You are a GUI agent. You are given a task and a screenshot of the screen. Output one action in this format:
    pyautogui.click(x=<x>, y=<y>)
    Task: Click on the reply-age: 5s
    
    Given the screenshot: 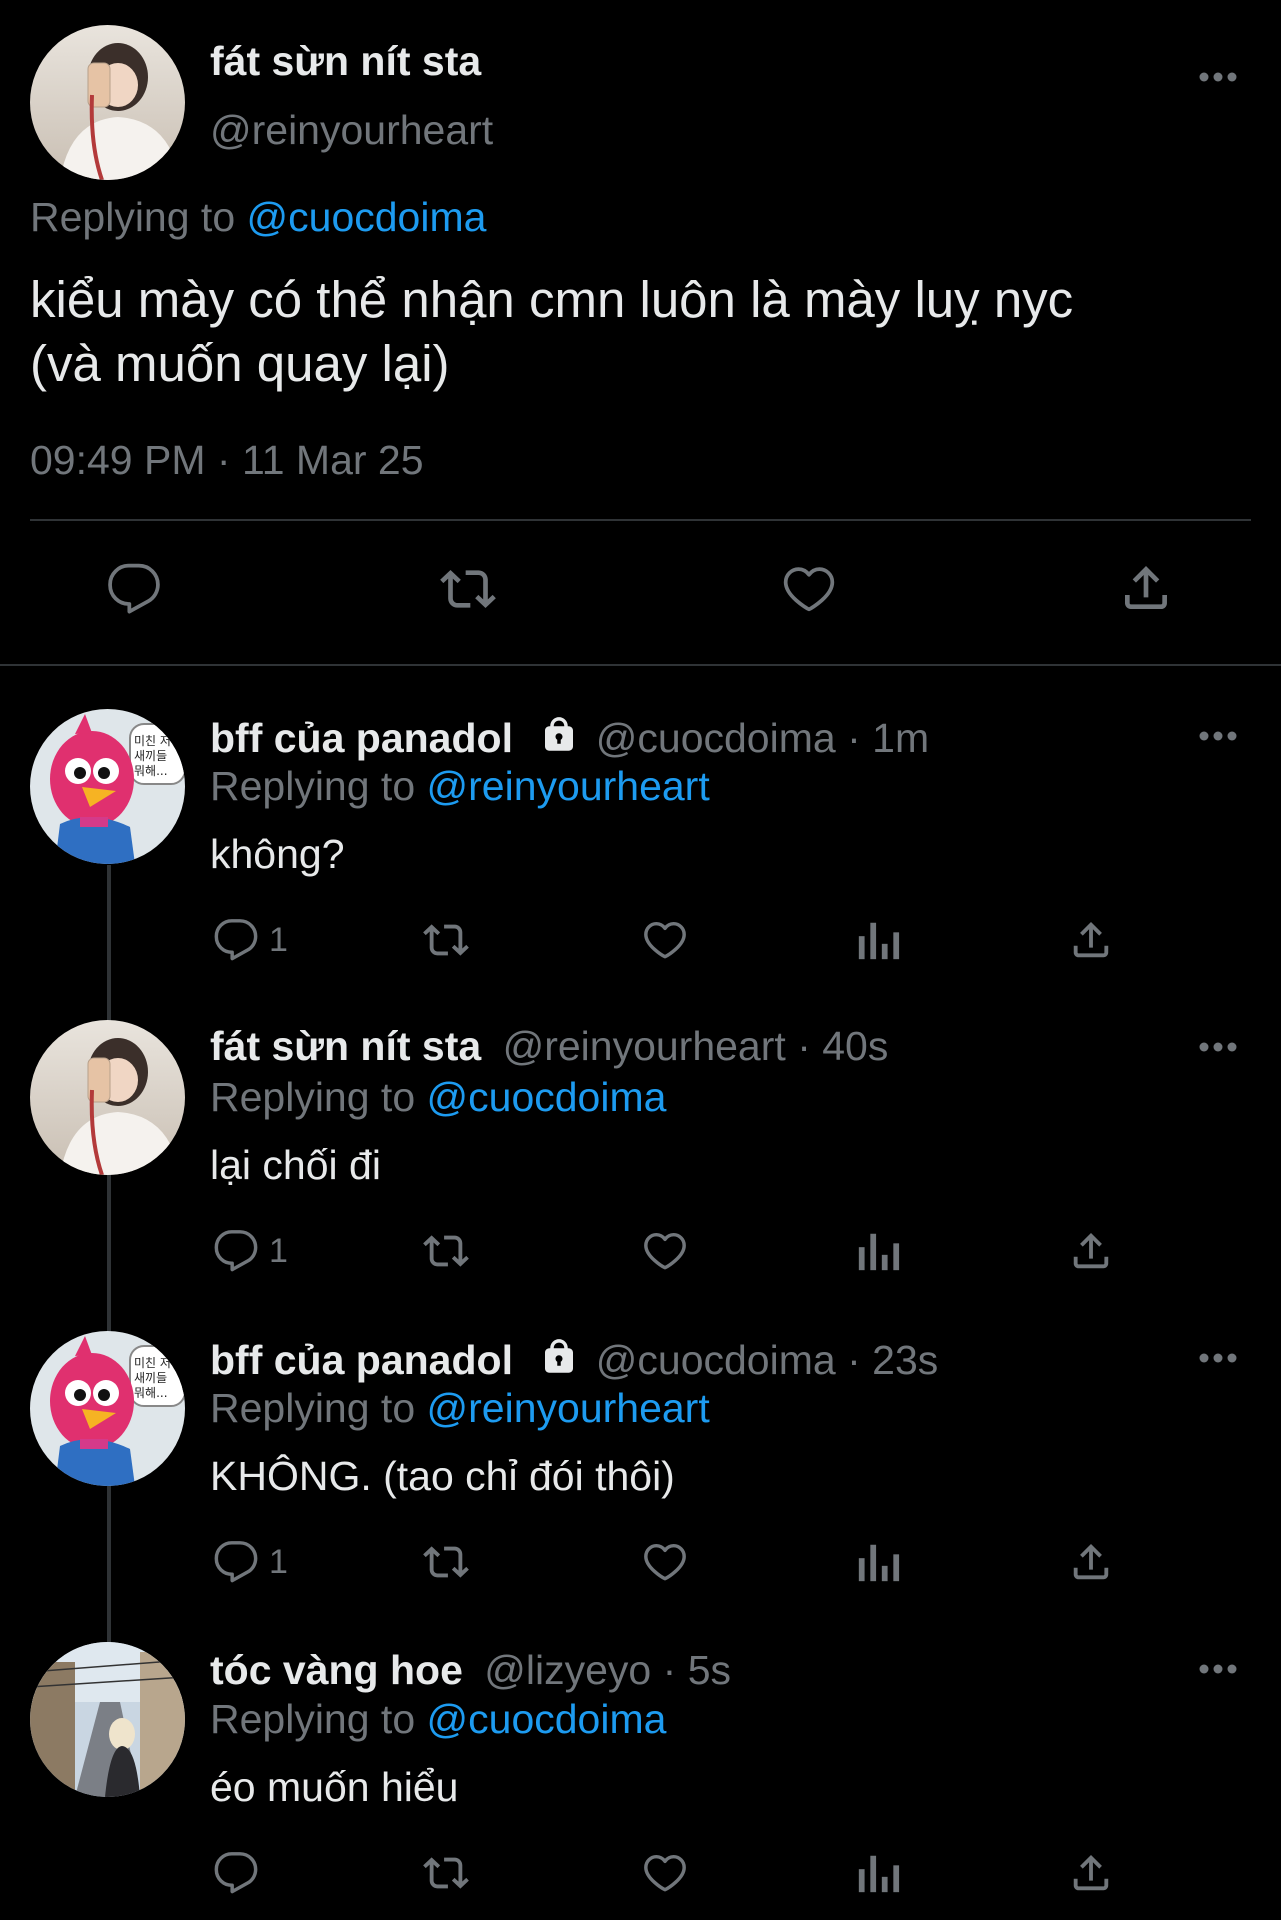 What is the action you would take?
    pyautogui.click(x=709, y=1670)
    